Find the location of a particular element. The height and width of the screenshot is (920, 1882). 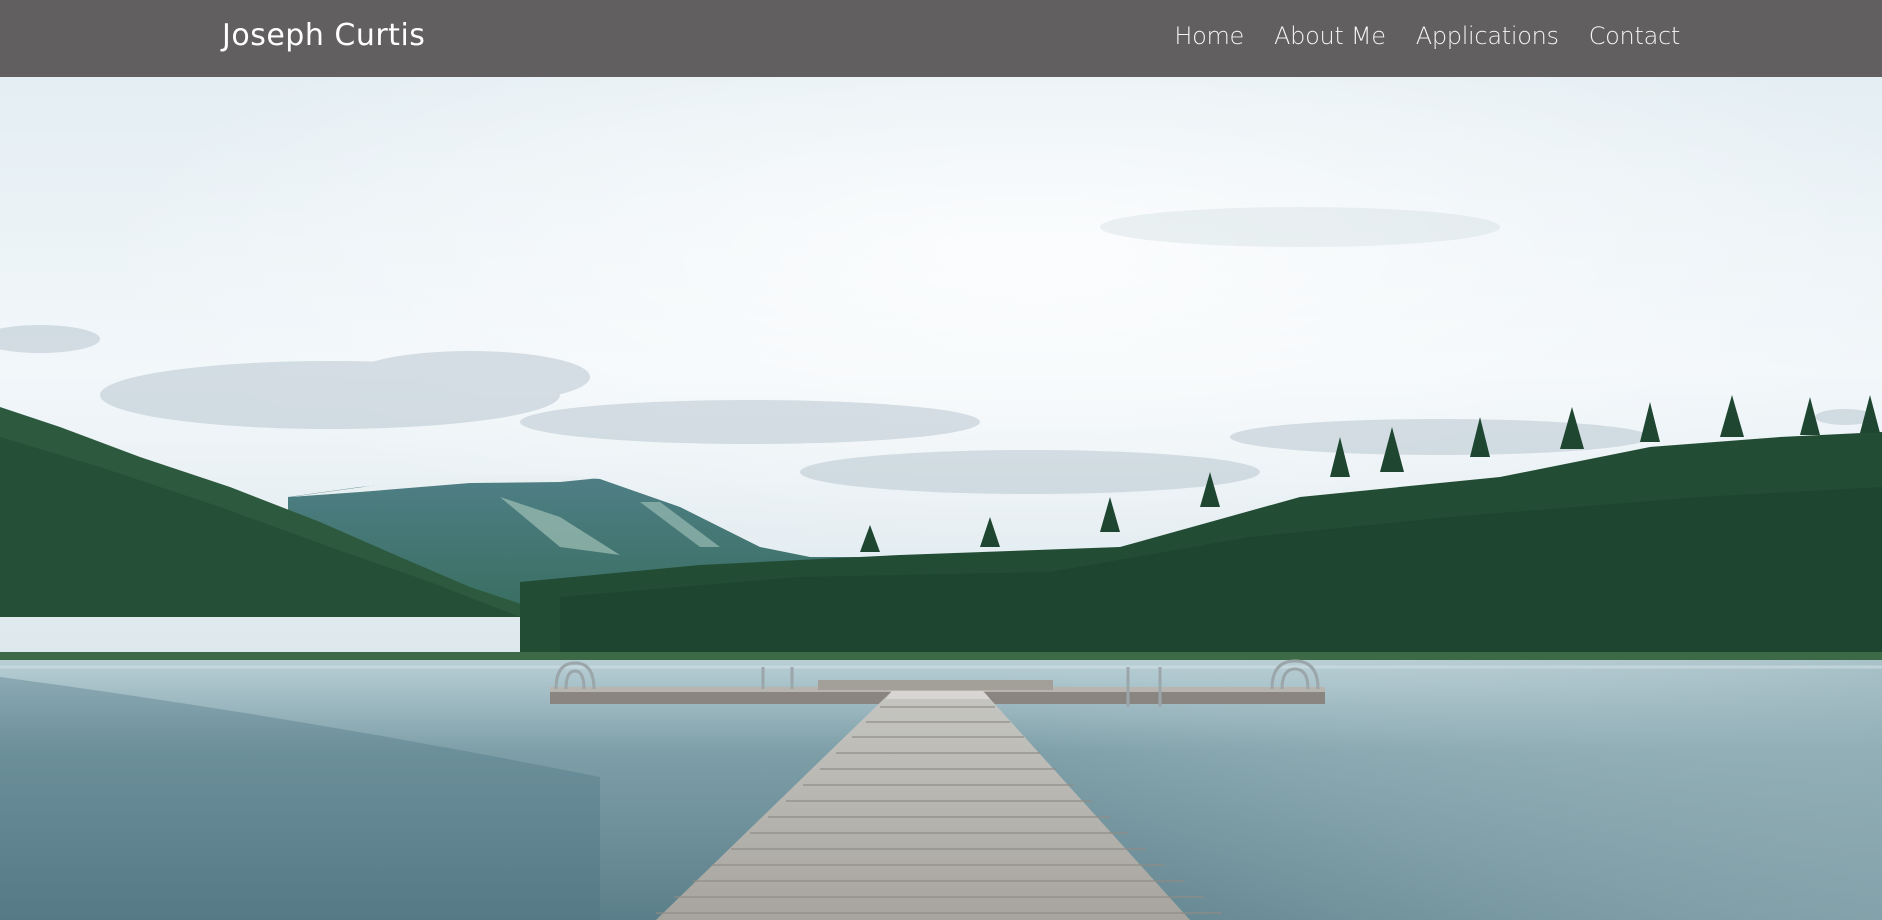

nav-link-home: Home is located at coordinates (1209, 36).